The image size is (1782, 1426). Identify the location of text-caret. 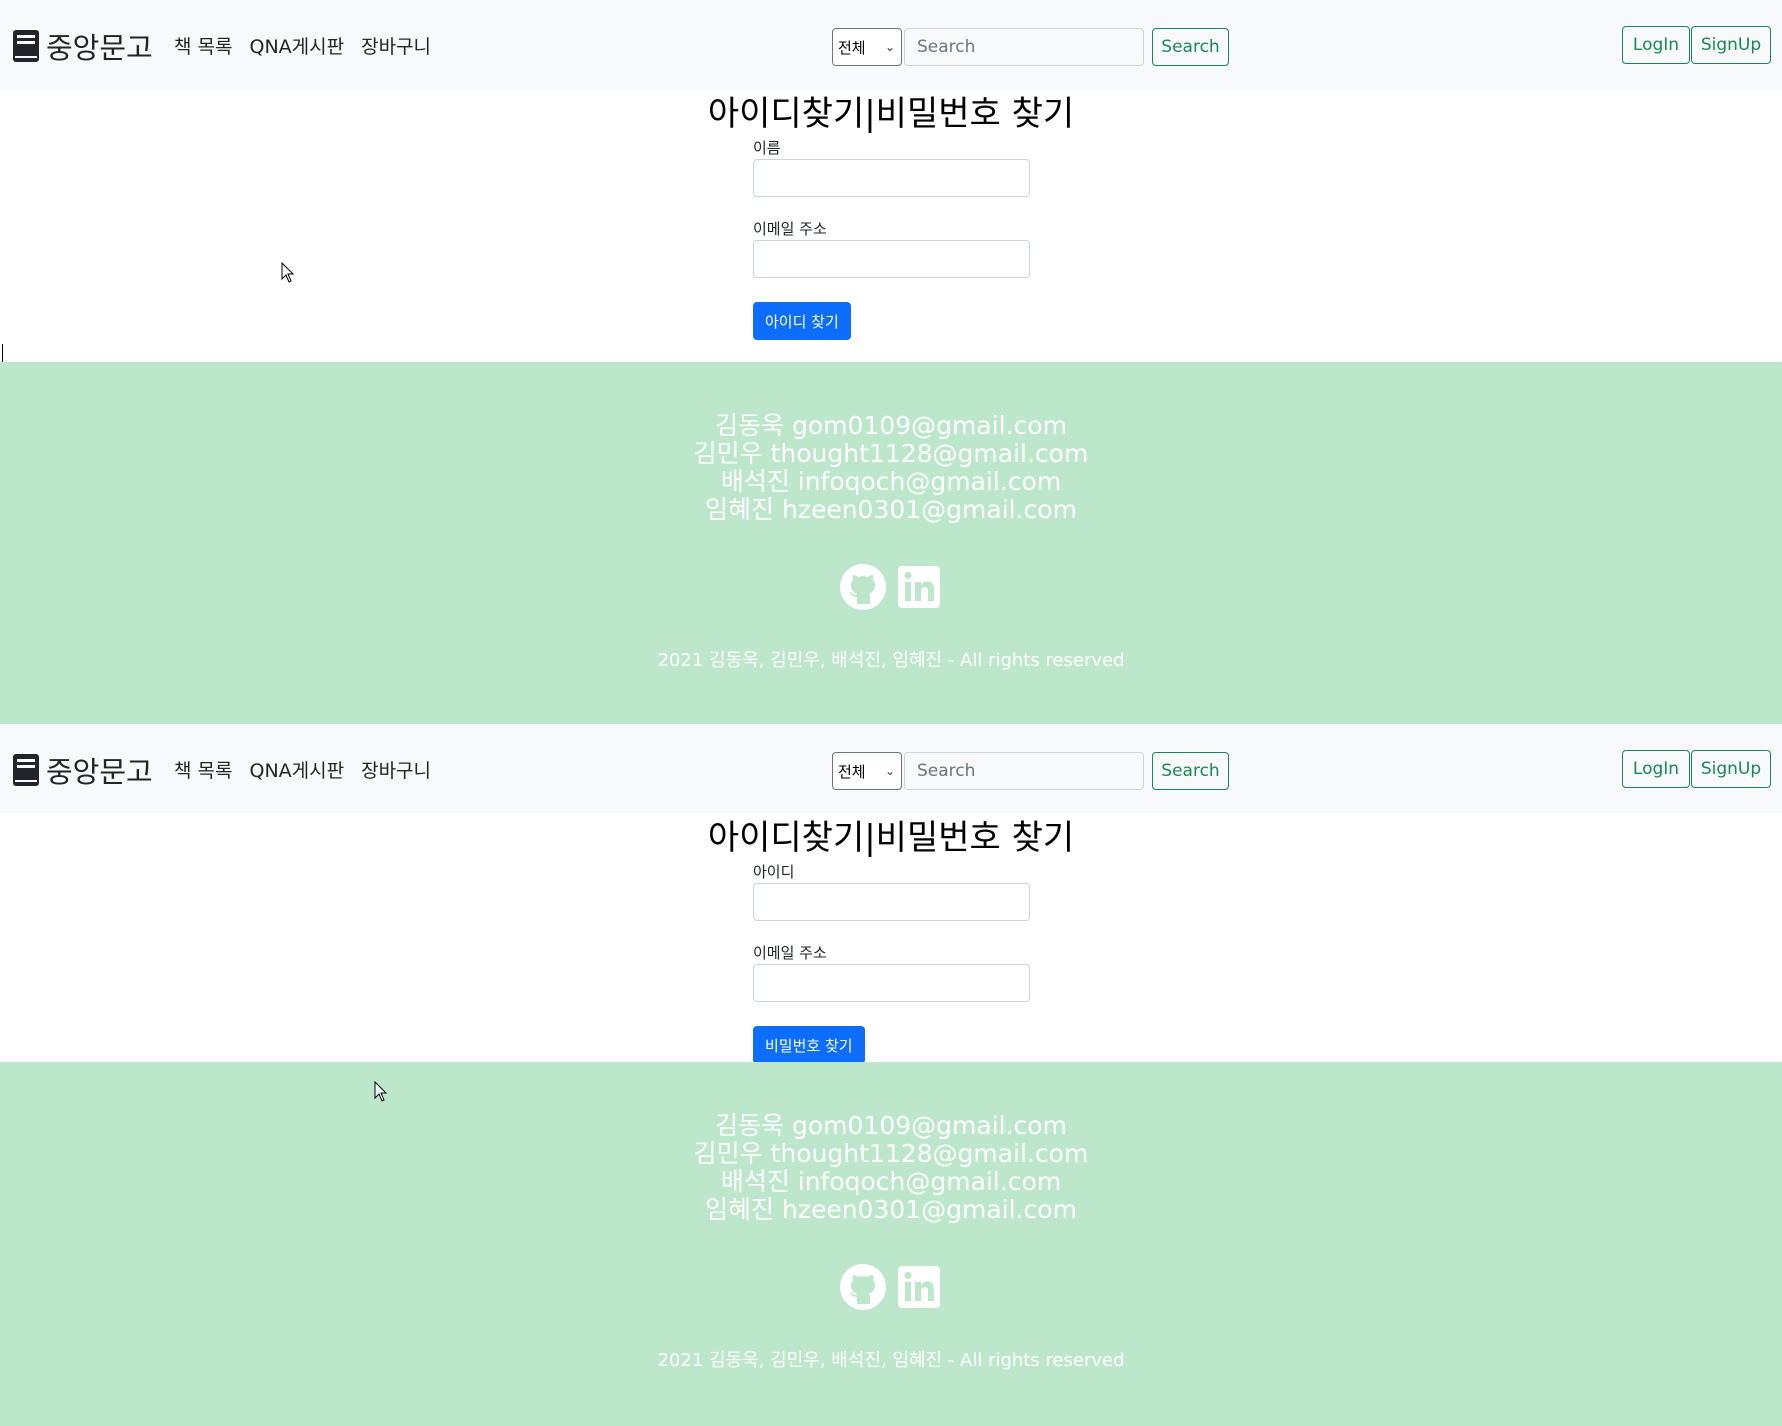
(2, 353).